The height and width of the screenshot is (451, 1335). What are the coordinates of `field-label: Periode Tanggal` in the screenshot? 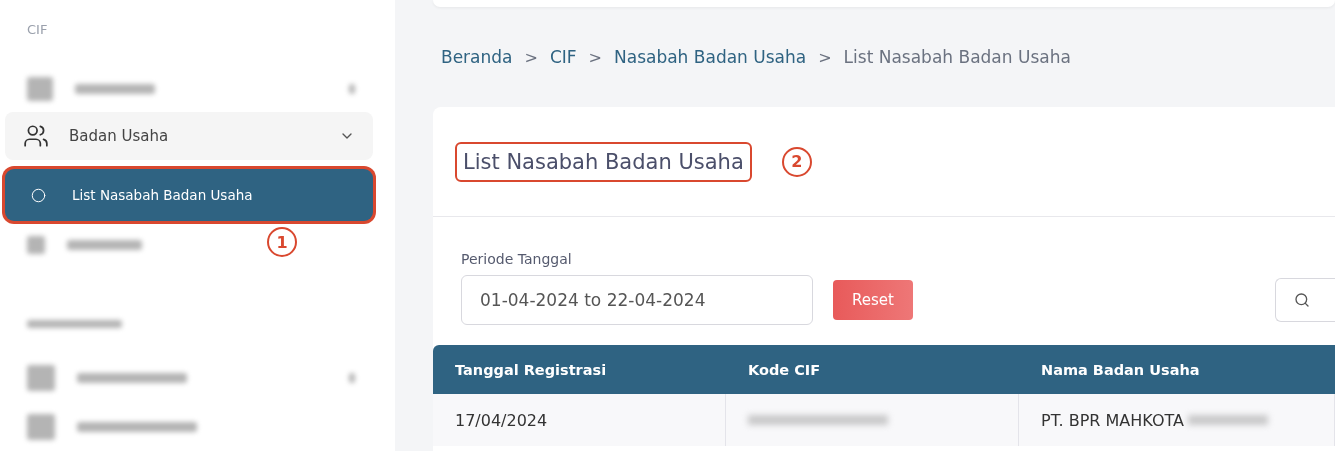 It's located at (517, 259).